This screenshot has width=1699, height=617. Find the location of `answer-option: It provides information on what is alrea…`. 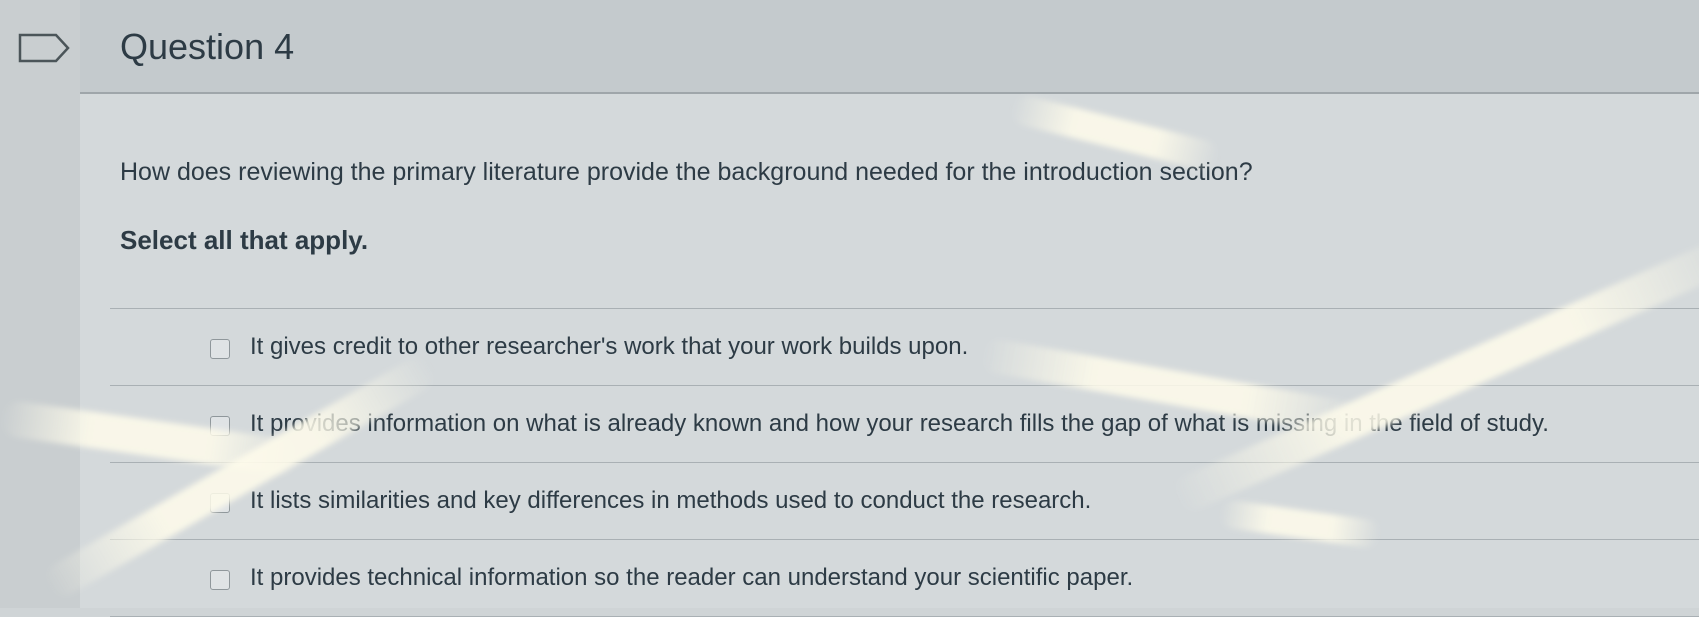

answer-option: It provides information on what is alrea… is located at coordinates (904, 424).